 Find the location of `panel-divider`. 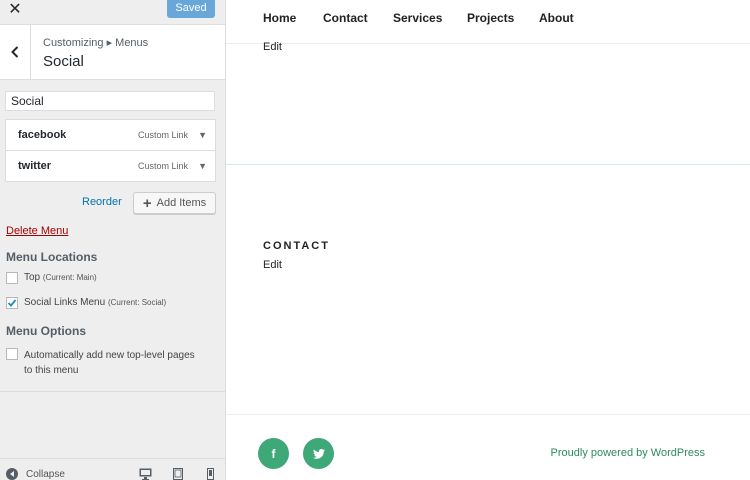

panel-divider is located at coordinates (112, 391).